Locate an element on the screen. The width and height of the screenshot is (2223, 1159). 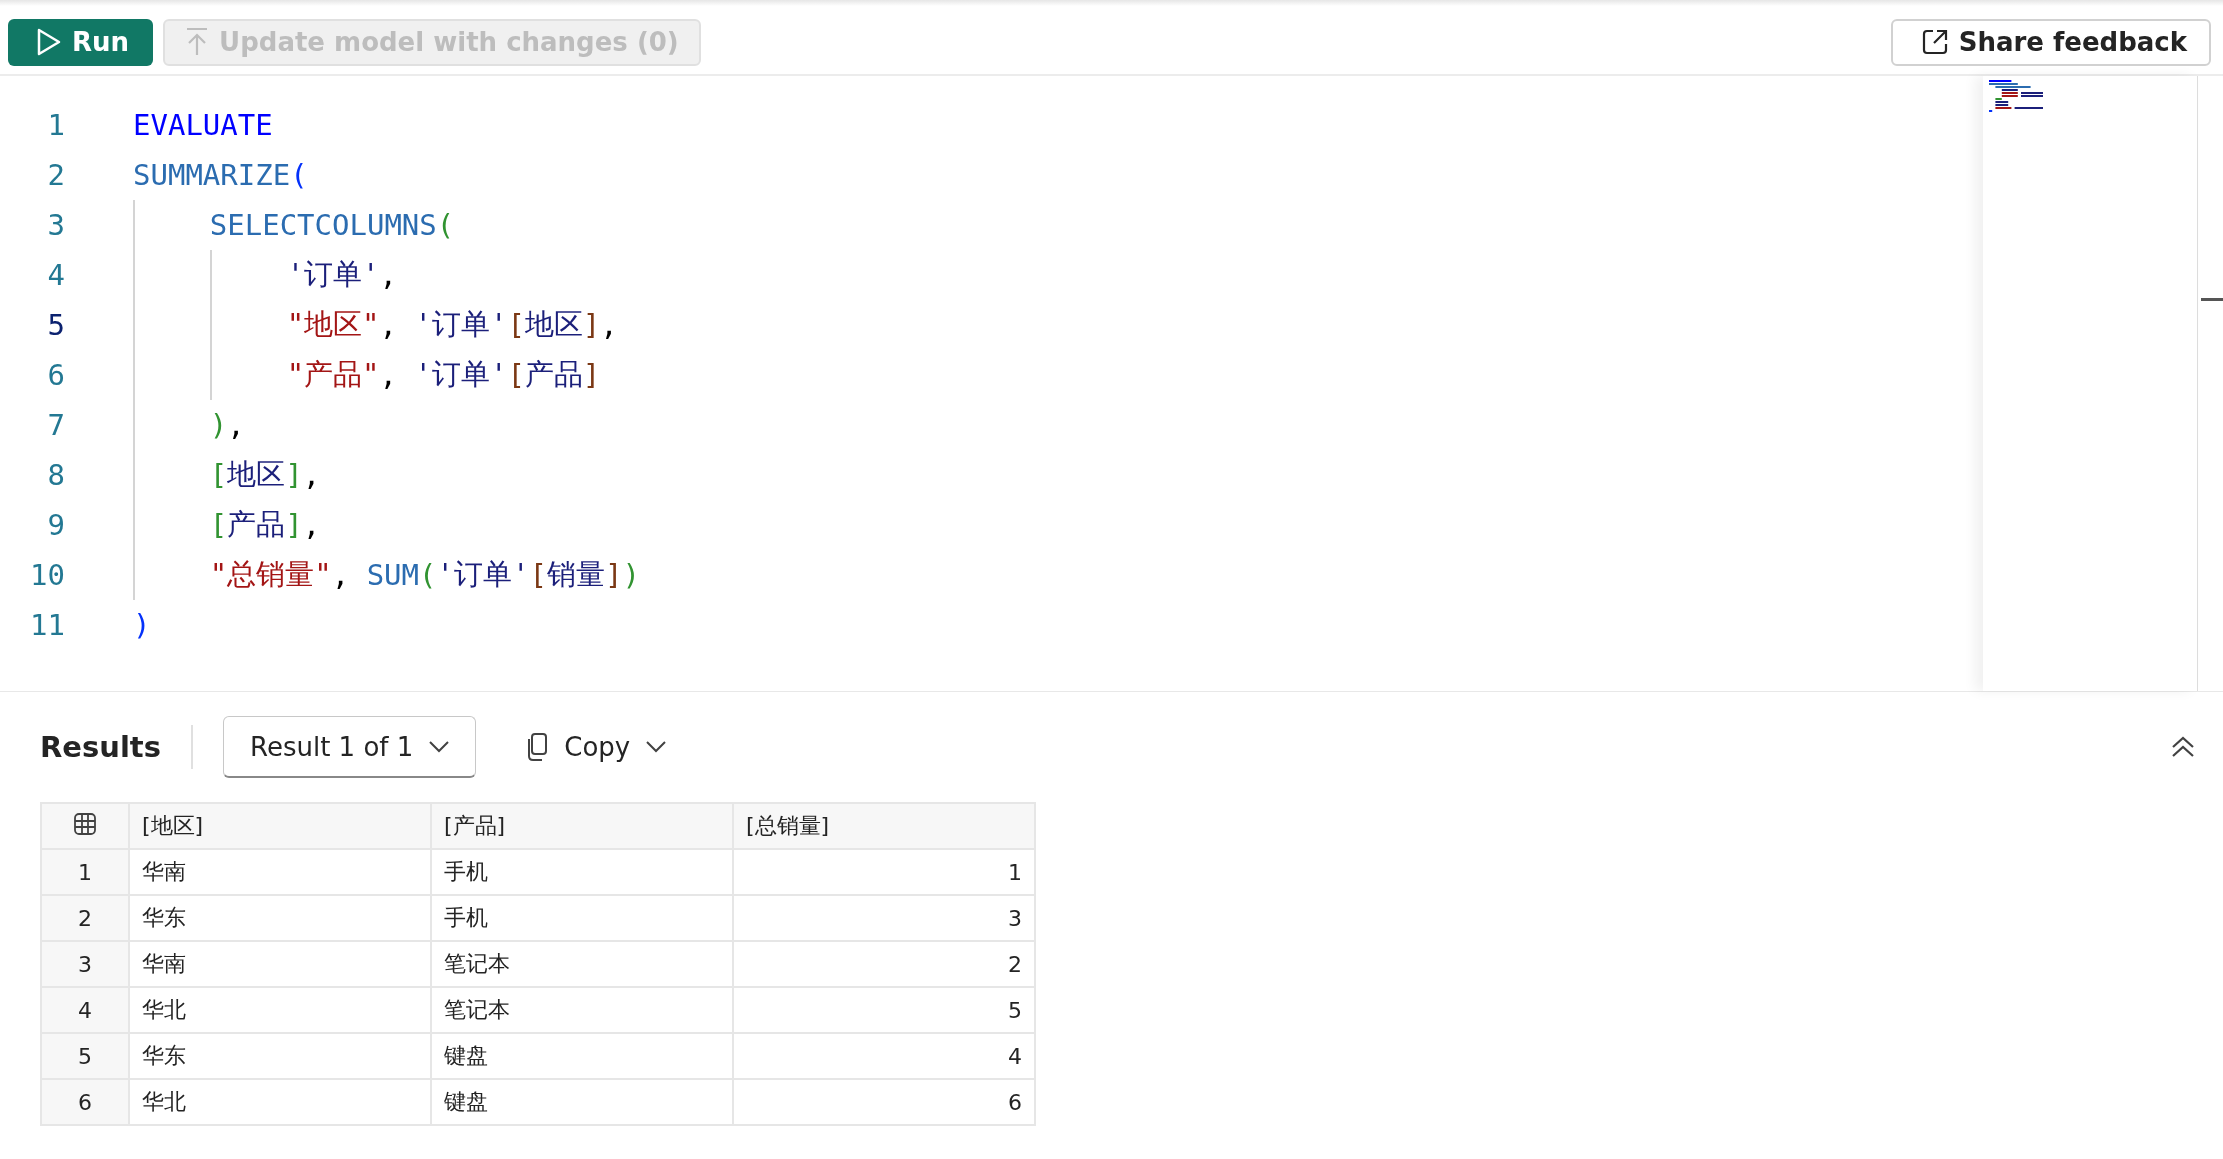
code-function: SUM is located at coordinates (393, 575).